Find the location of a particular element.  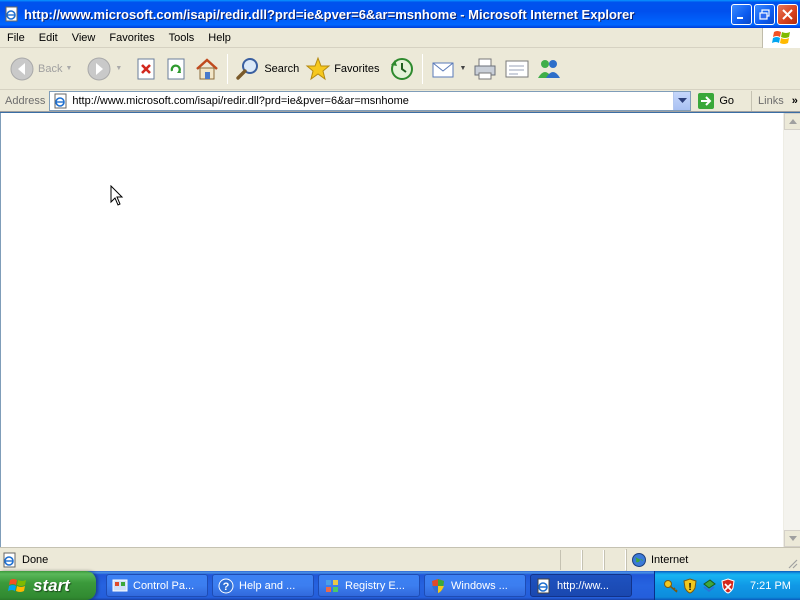

security-alert-shield-icon: ! is located at coordinates (690, 585).